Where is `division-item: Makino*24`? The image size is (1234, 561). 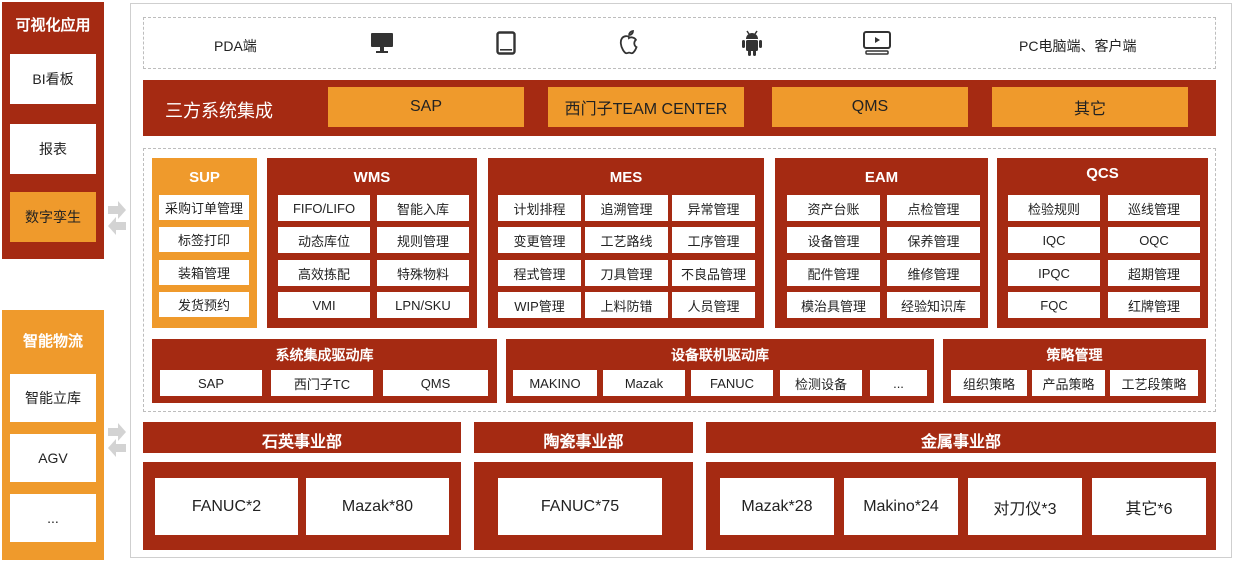
division-item: Makino*24 is located at coordinates (901, 506).